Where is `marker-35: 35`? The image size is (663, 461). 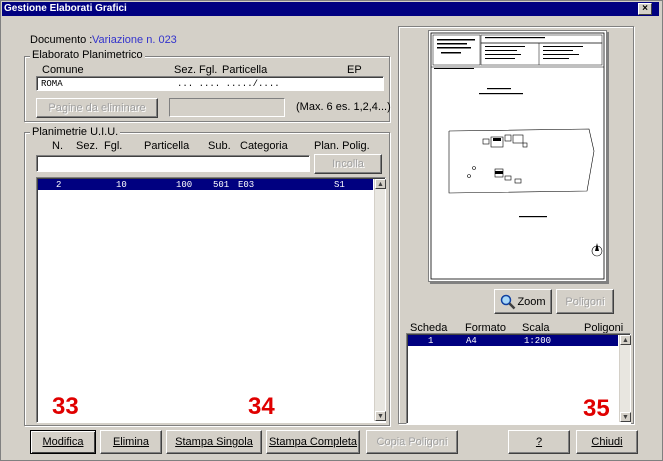 marker-35: 35 is located at coordinates (596, 408).